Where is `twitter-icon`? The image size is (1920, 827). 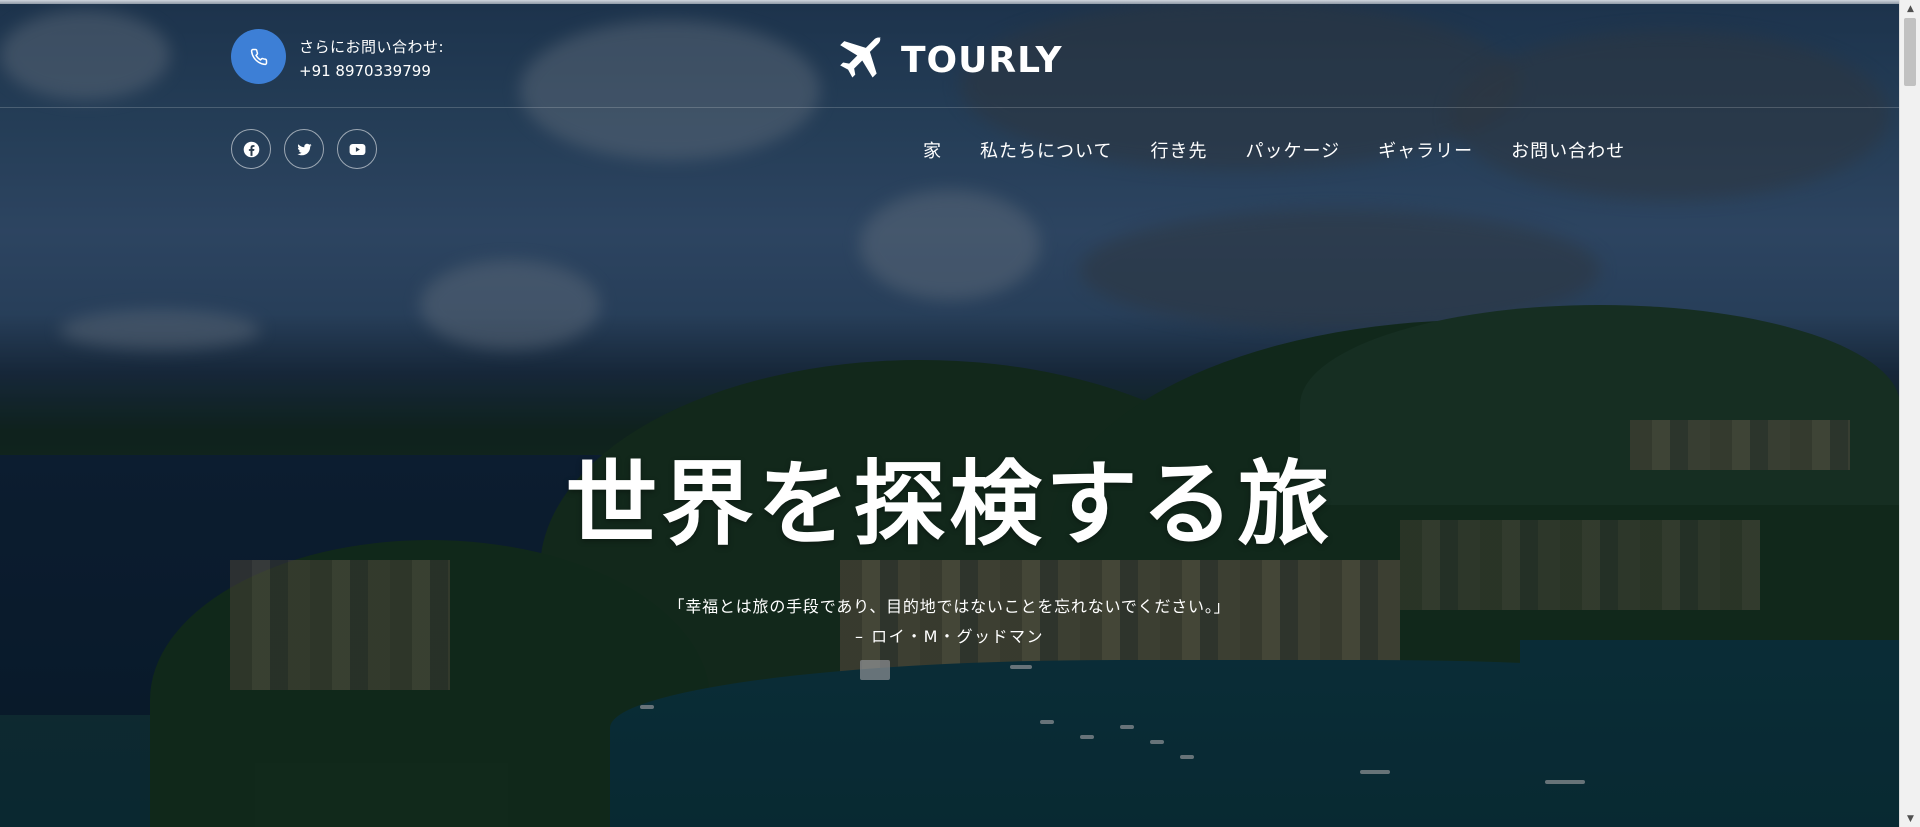
twitter-icon is located at coordinates (304, 149).